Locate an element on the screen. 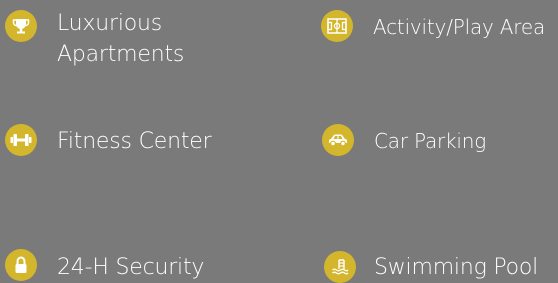 Image resolution: width=558 pixels, height=283 pixels. swimming-pool-icon is located at coordinates (340, 267).